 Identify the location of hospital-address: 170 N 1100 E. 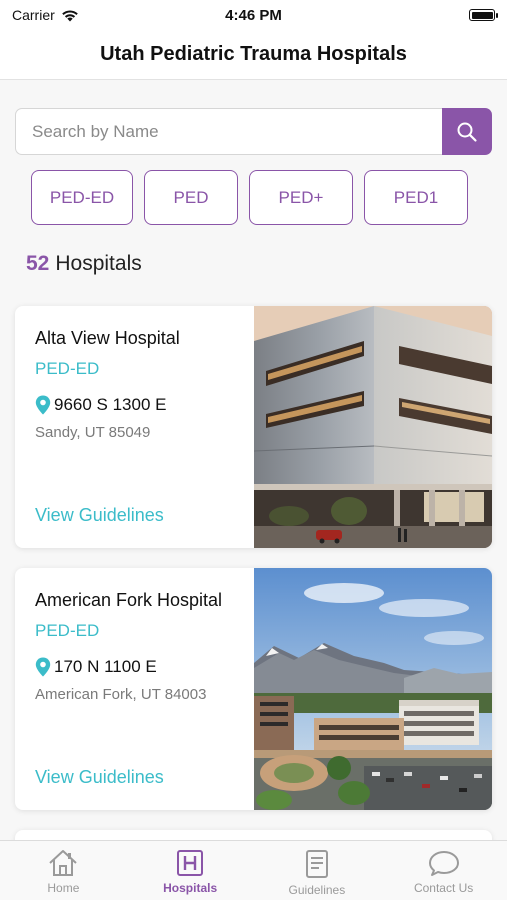
(134, 667).